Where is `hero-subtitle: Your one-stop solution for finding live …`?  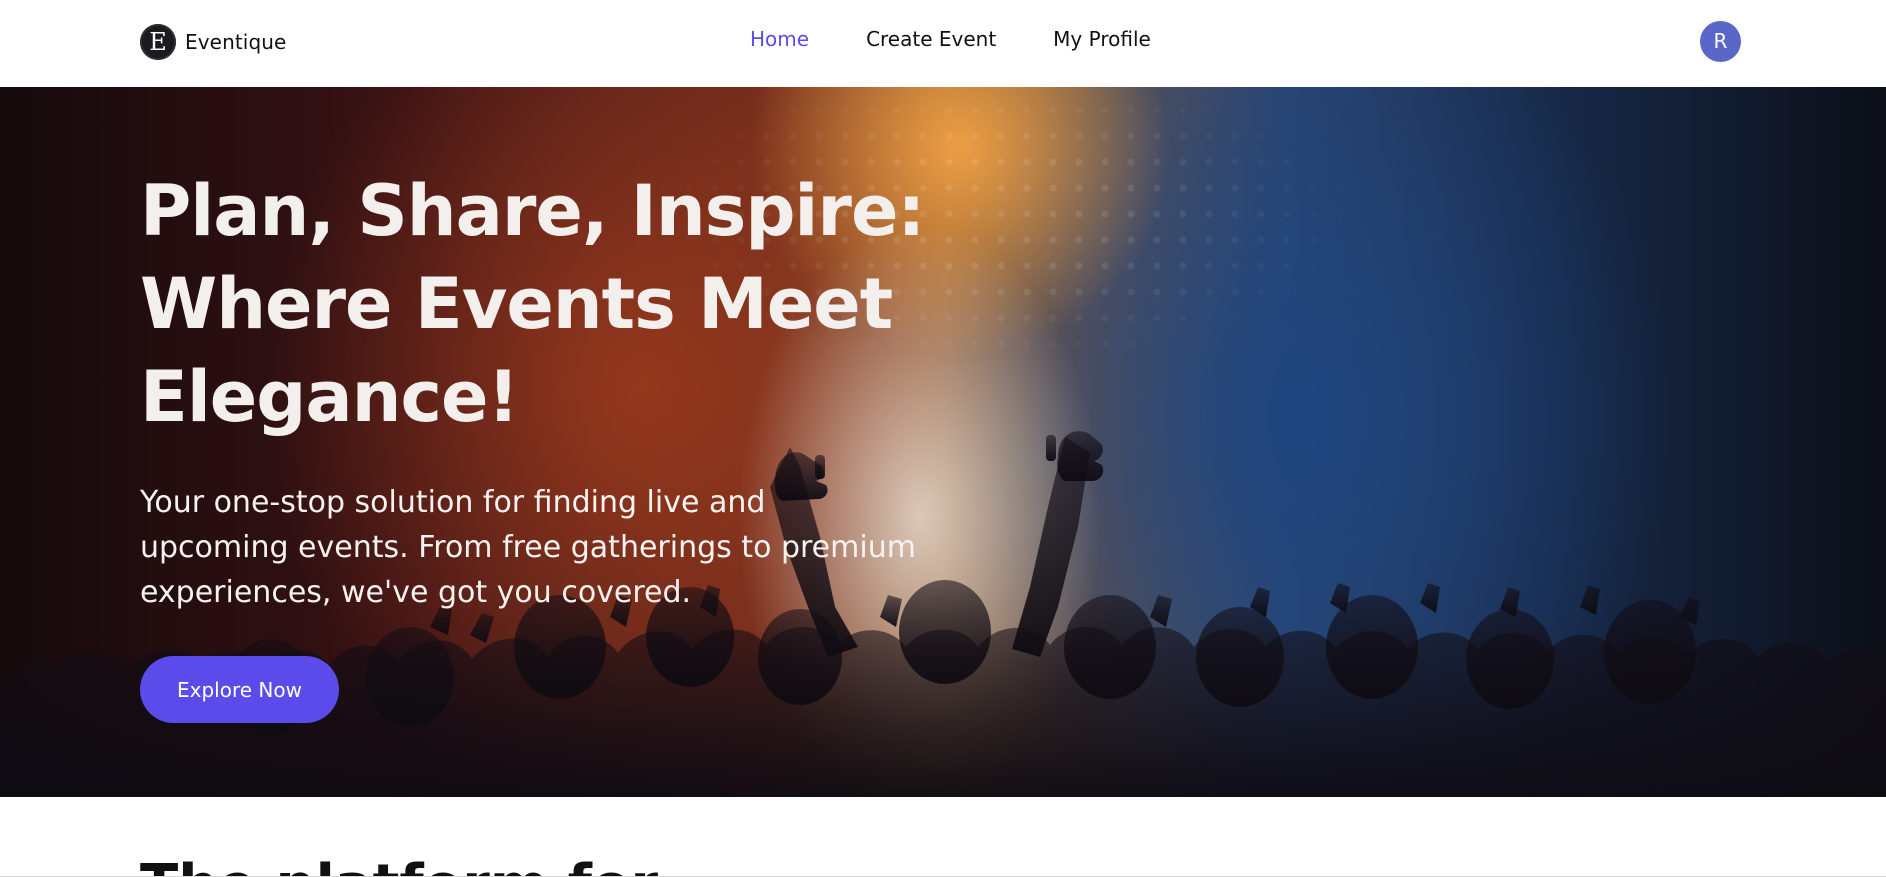 hero-subtitle: Your one-stop solution for finding live … is located at coordinates (540, 547).